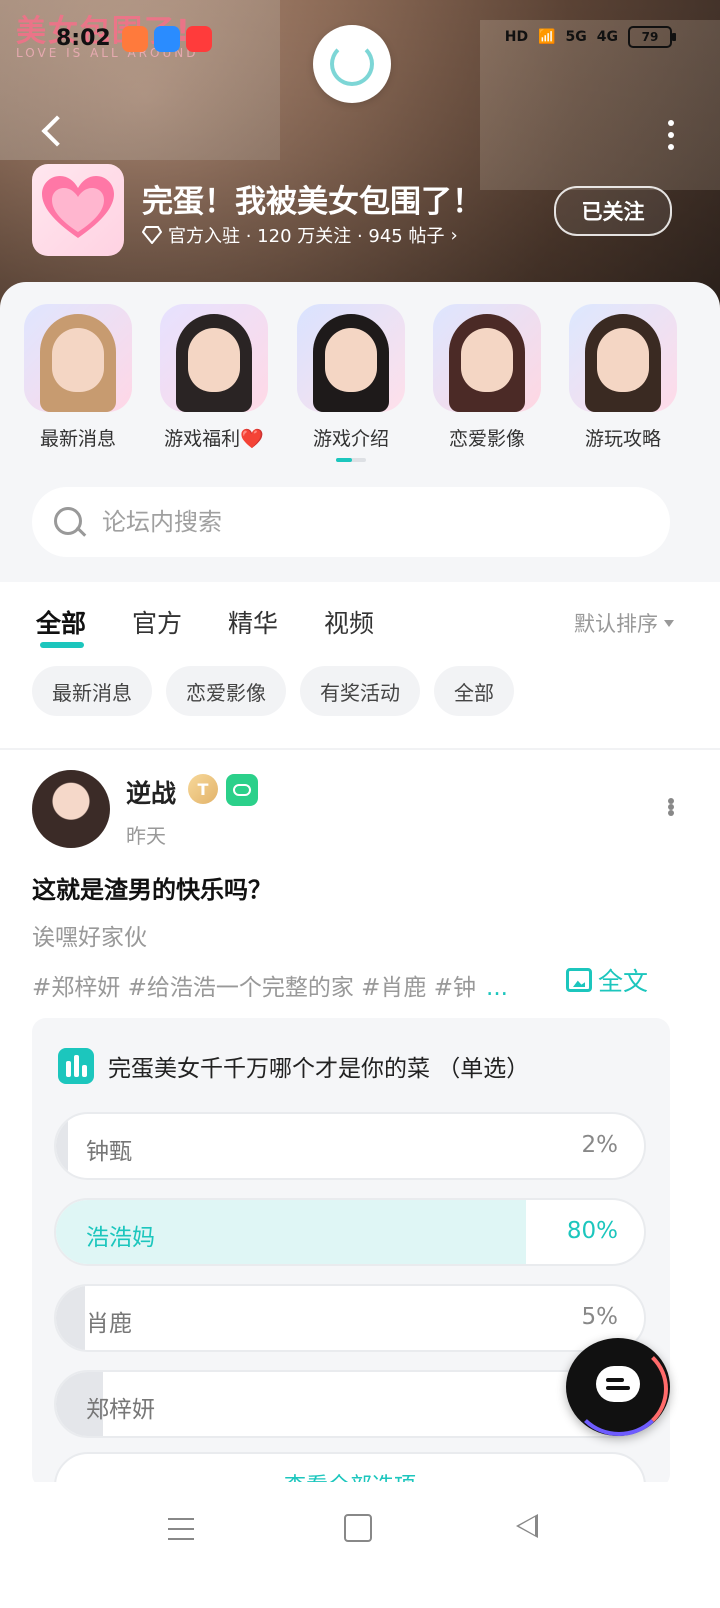 The height and width of the screenshot is (1608, 720). I want to click on refresh-spinner-icon, so click(352, 64).